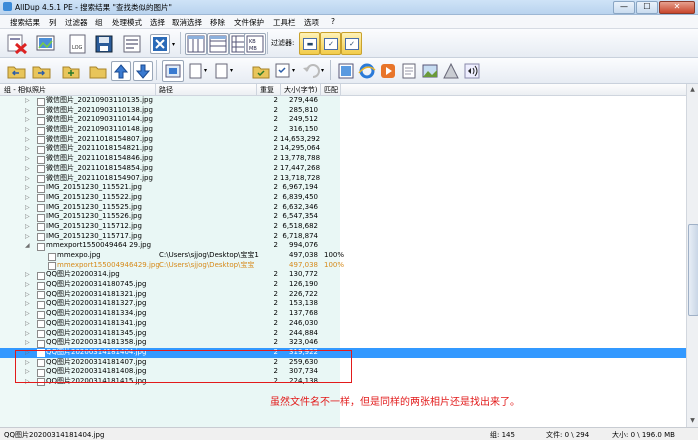 The height and width of the screenshot is (440, 698). Describe the element at coordinates (187, 22) in the screenshot. I see `menu-deselect: 取消选择` at that location.